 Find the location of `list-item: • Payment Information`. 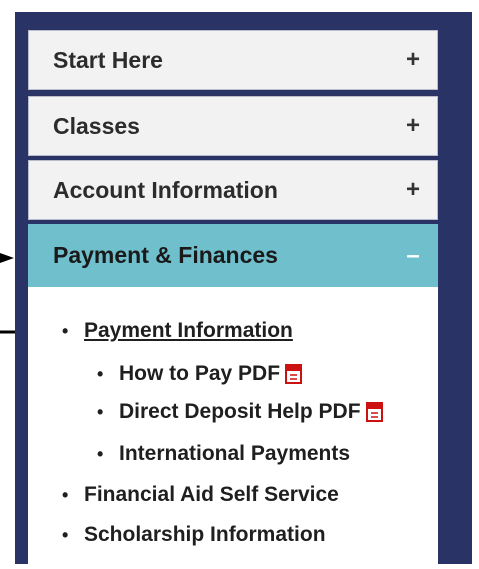

list-item: • Payment Information is located at coordinates (177, 331).